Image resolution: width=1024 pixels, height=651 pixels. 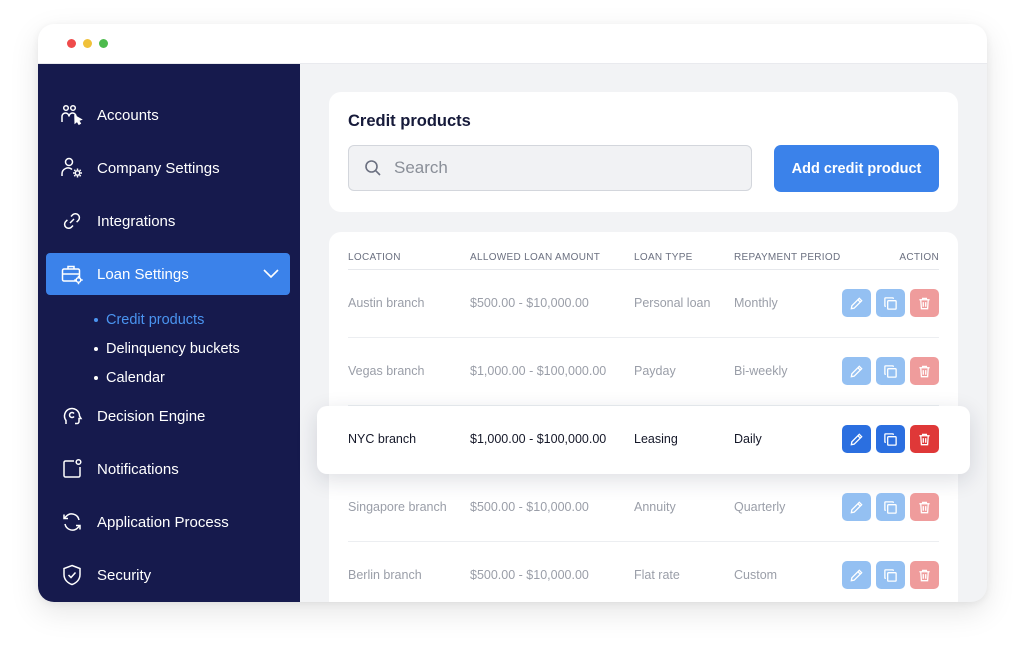 What do you see at coordinates (374, 257) in the screenshot?
I see `column-header-location: LOCATION` at bounding box center [374, 257].